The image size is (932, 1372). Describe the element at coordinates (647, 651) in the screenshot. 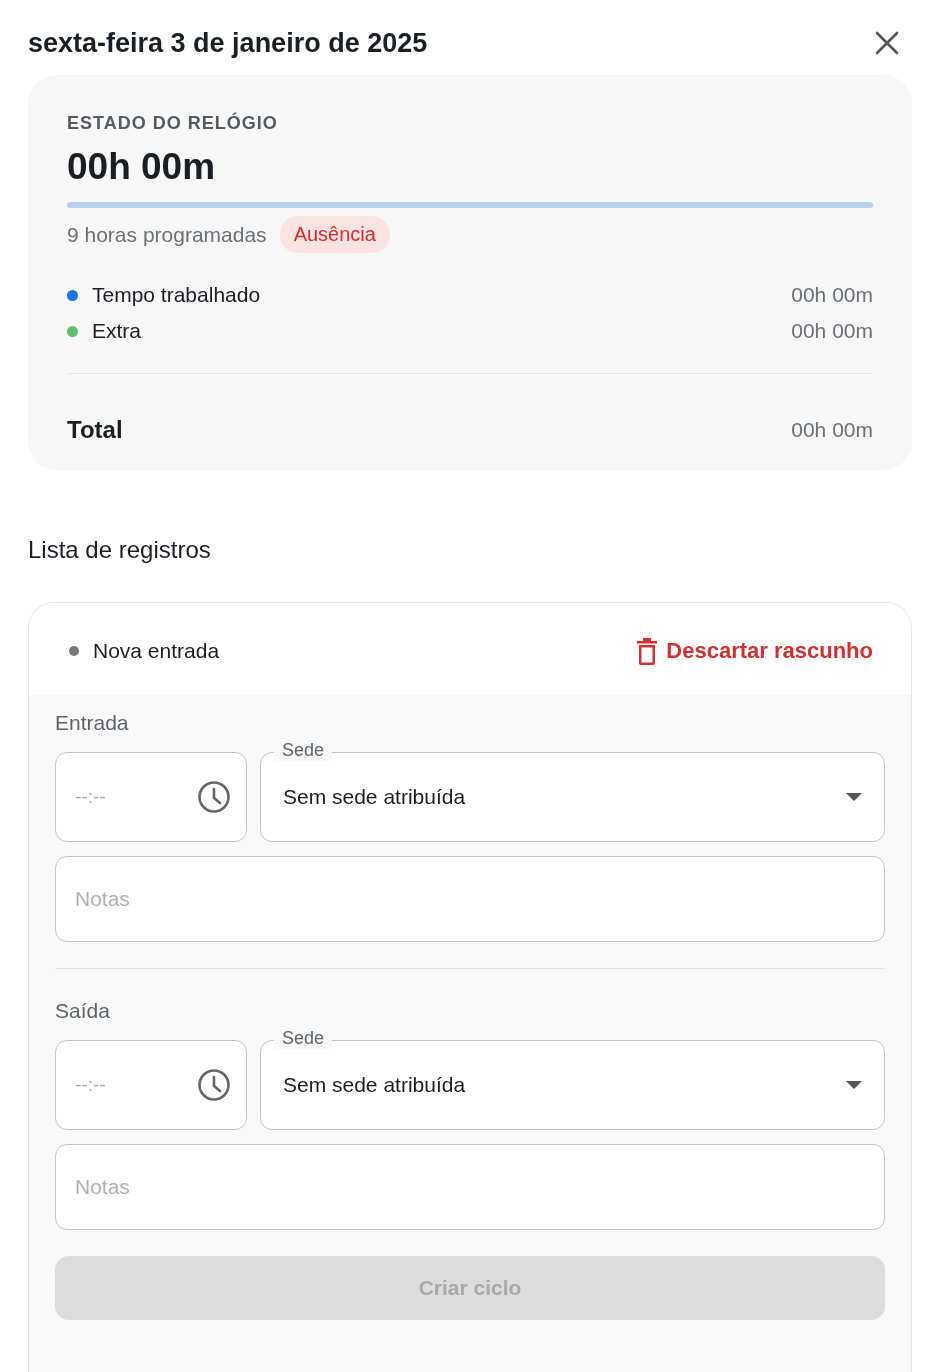

I see `trash-icon` at that location.